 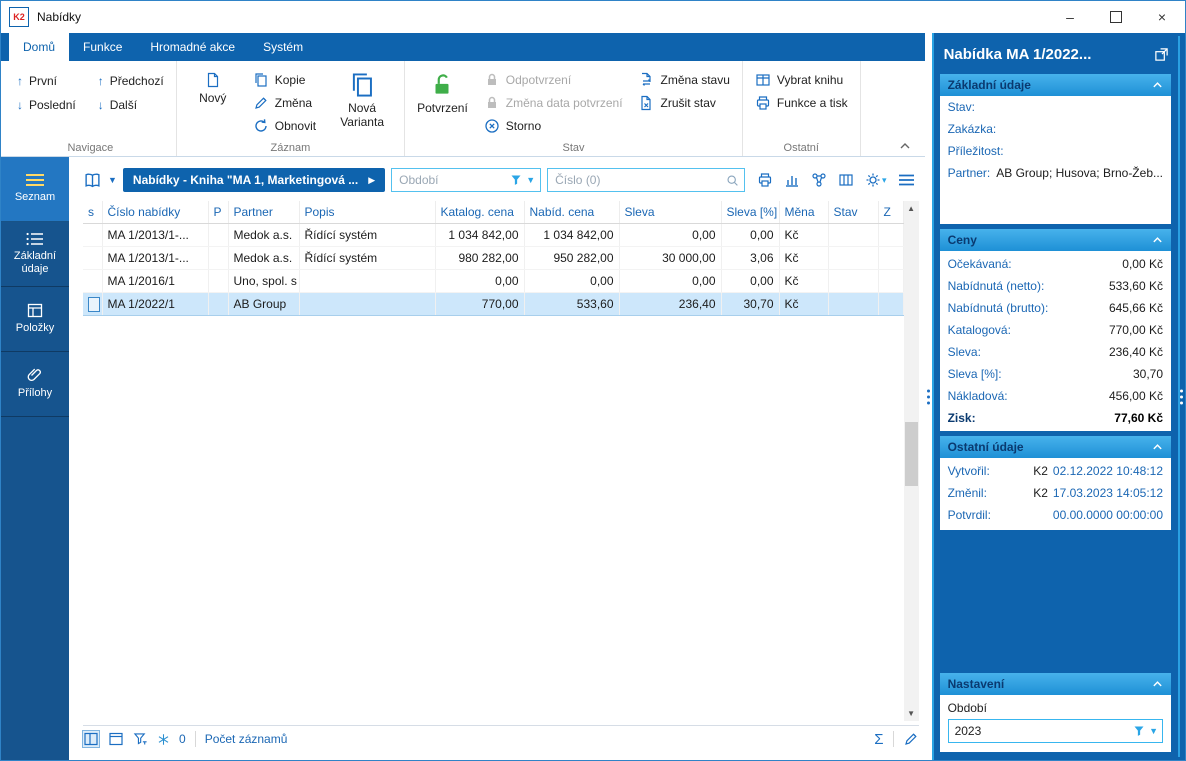 I want to click on unconfirm-label: Odpotvrzení, so click(x=538, y=80).